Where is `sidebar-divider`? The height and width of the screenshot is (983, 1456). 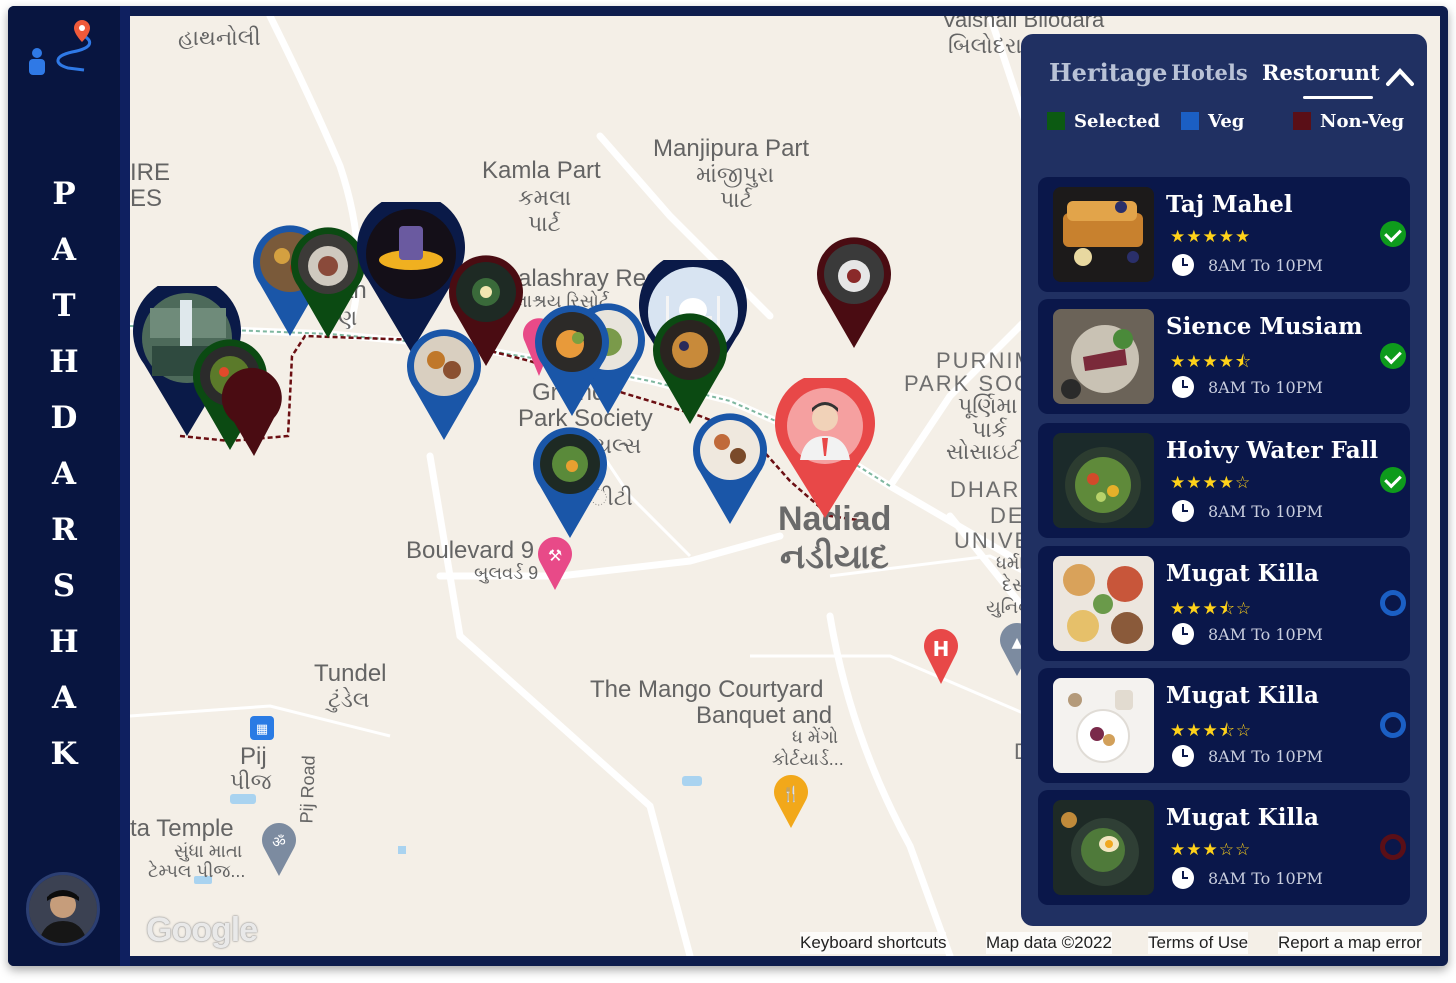
sidebar-divider is located at coordinates (125, 486).